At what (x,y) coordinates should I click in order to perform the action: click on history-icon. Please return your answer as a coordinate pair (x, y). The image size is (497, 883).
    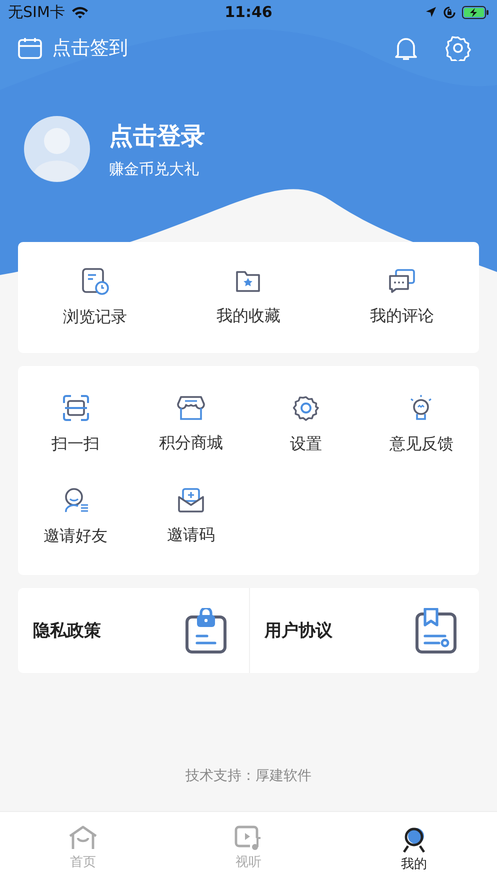
    Looking at the image, I should click on (94, 281).